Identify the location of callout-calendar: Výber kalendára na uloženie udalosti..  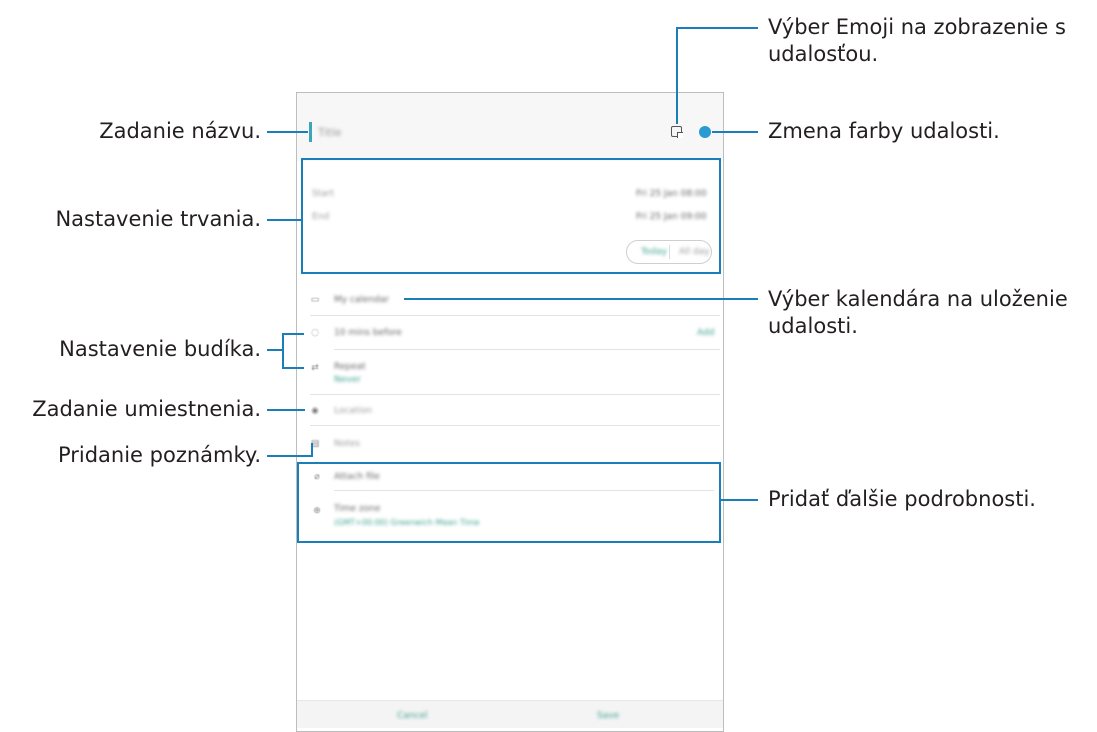
(918, 312).